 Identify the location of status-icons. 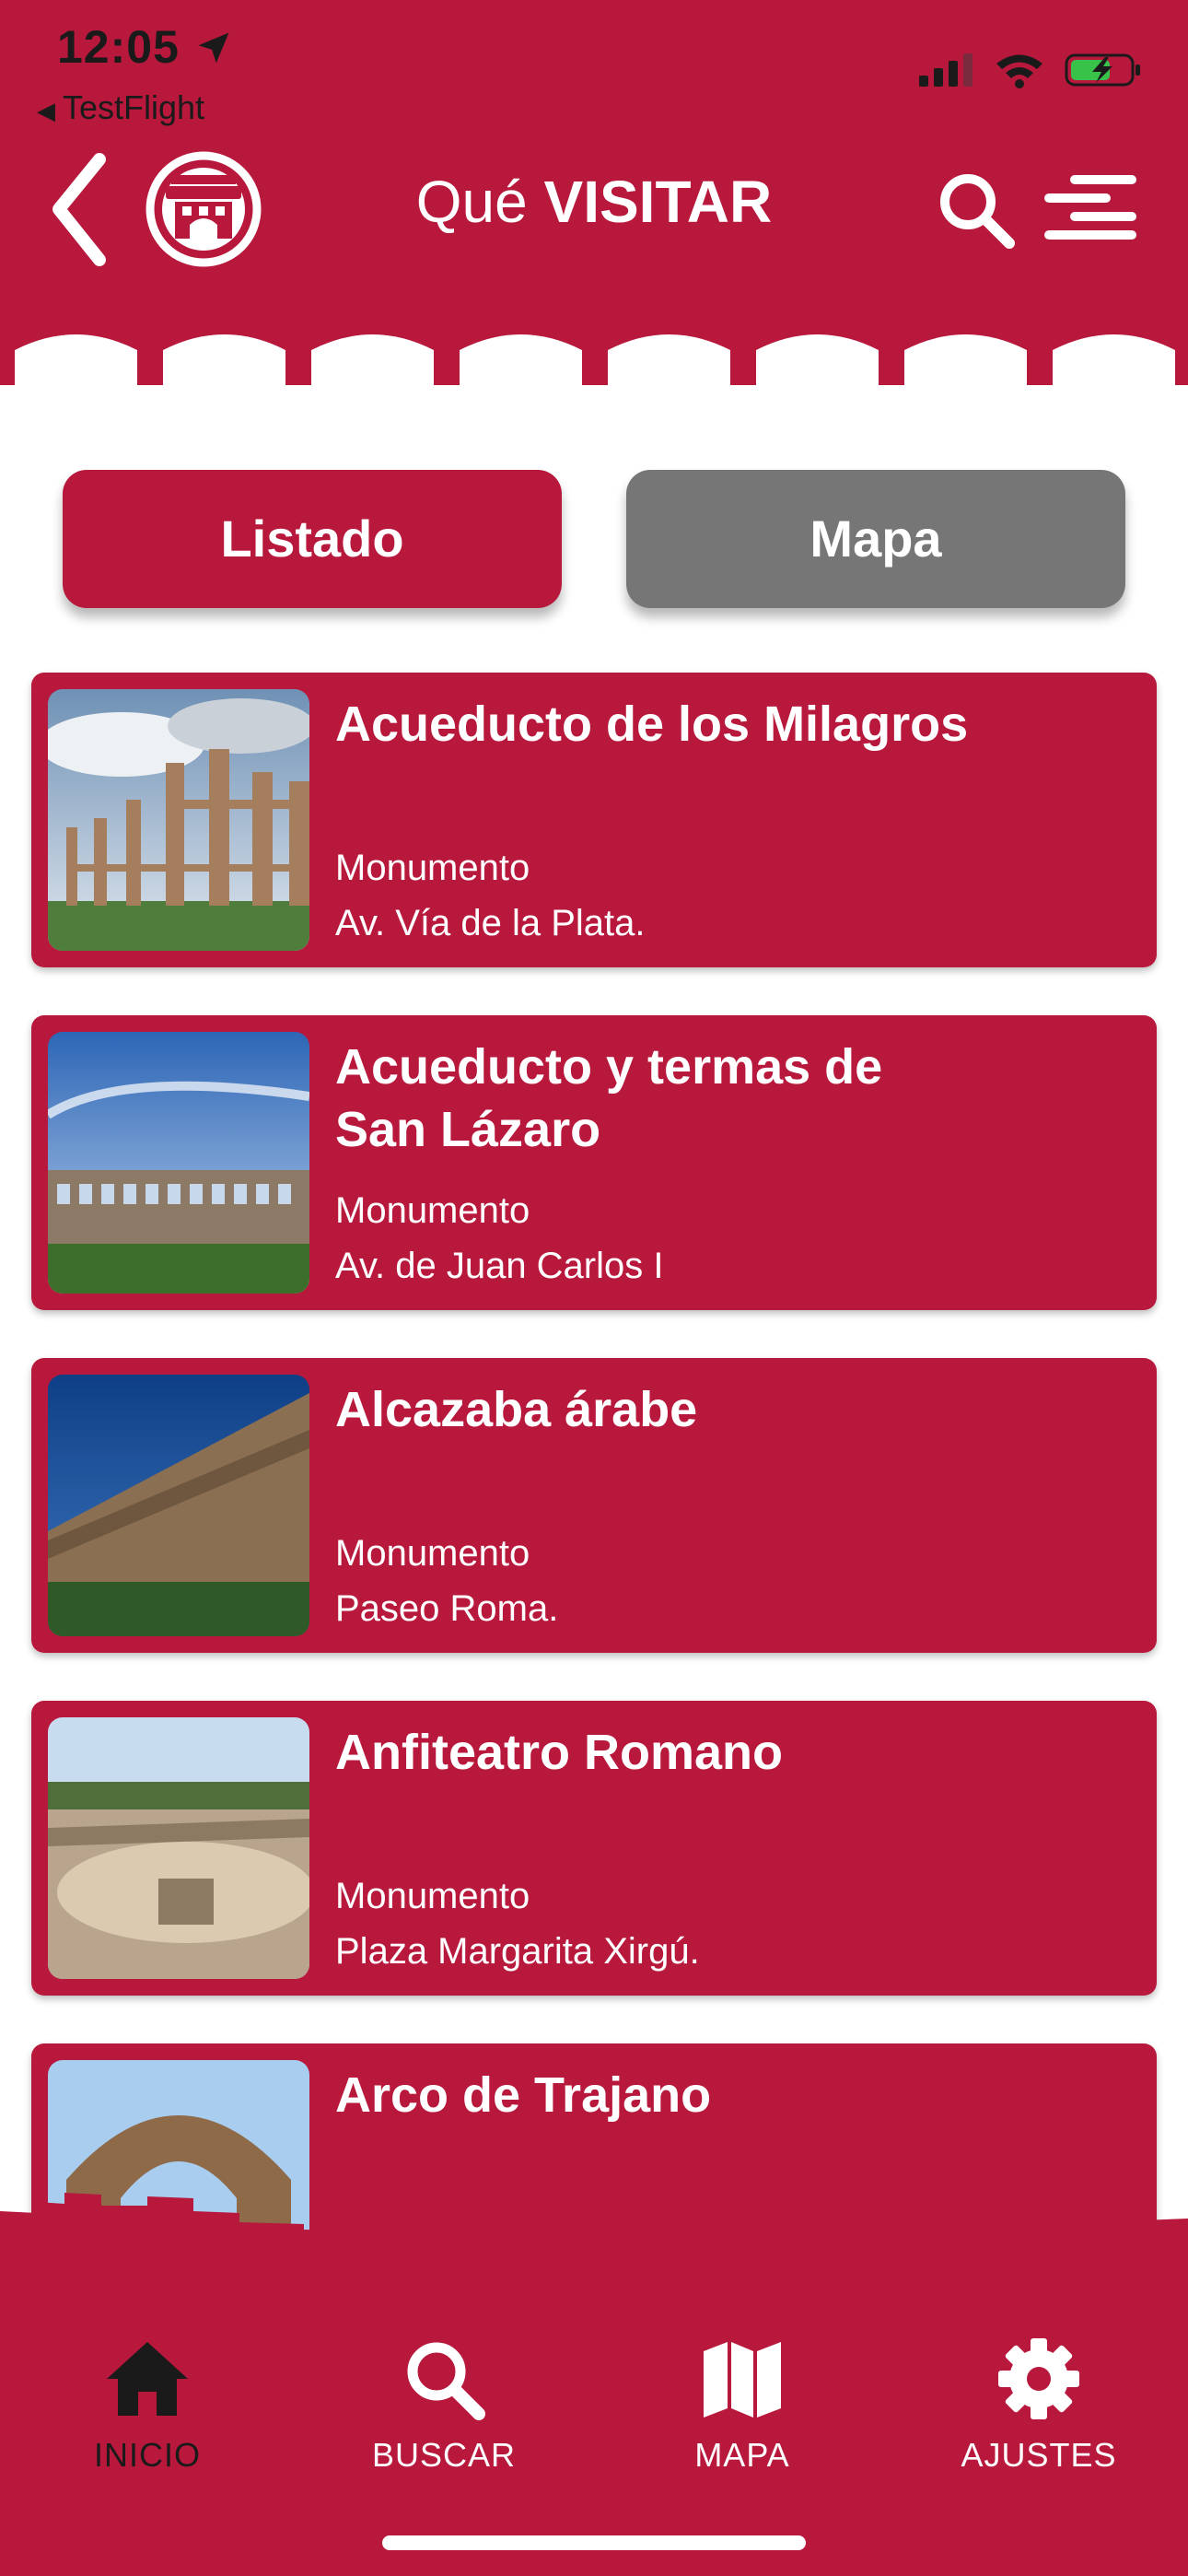
(1030, 70).